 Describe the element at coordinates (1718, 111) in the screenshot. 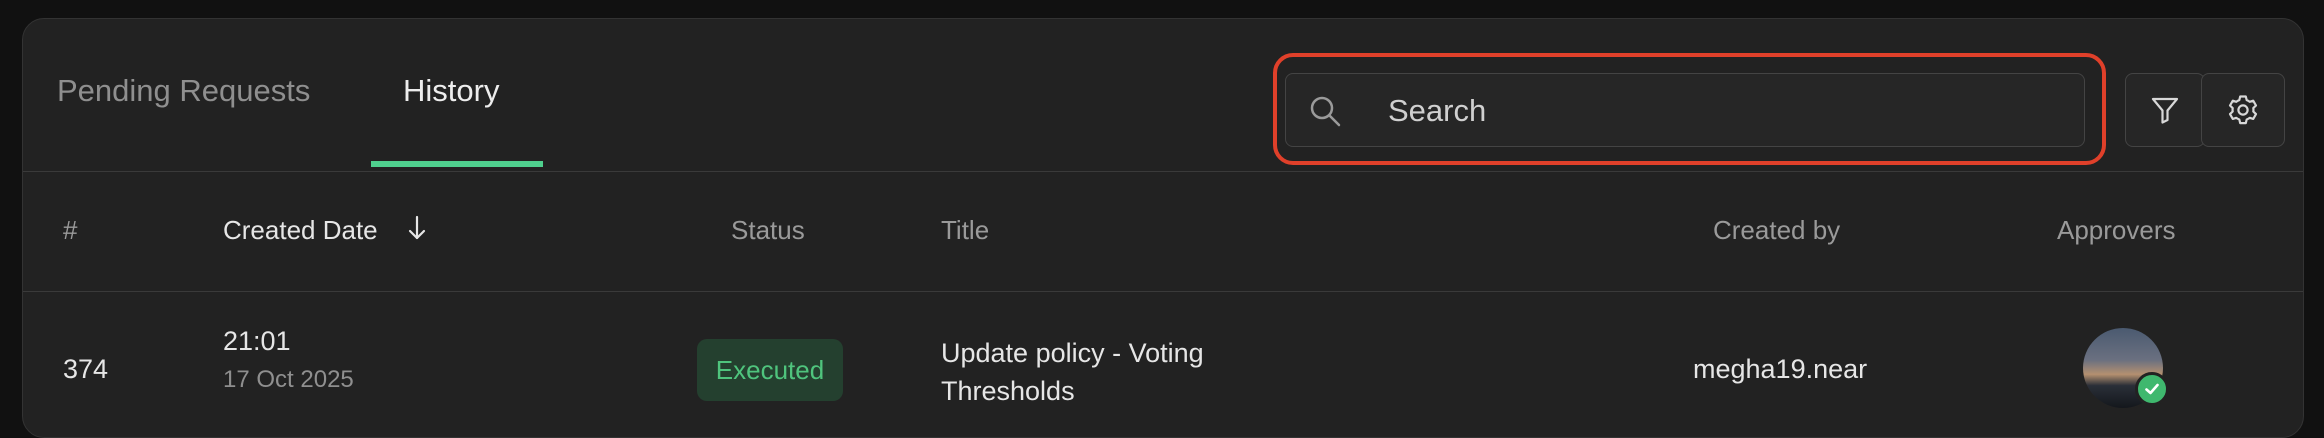

I see `search-input` at that location.